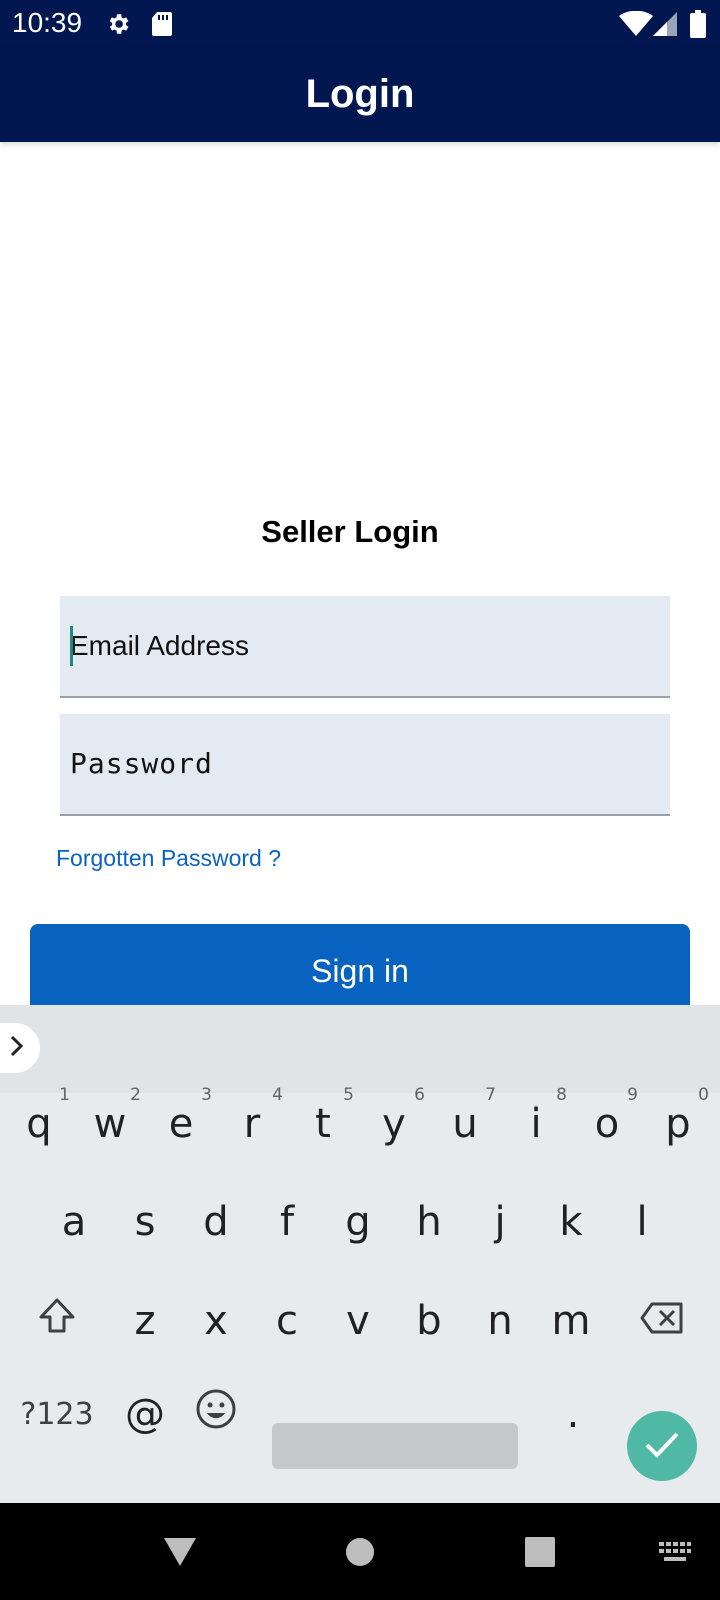 Image resolution: width=720 pixels, height=1600 pixels. What do you see at coordinates (698, 24) in the screenshot?
I see `battery-icon` at bounding box center [698, 24].